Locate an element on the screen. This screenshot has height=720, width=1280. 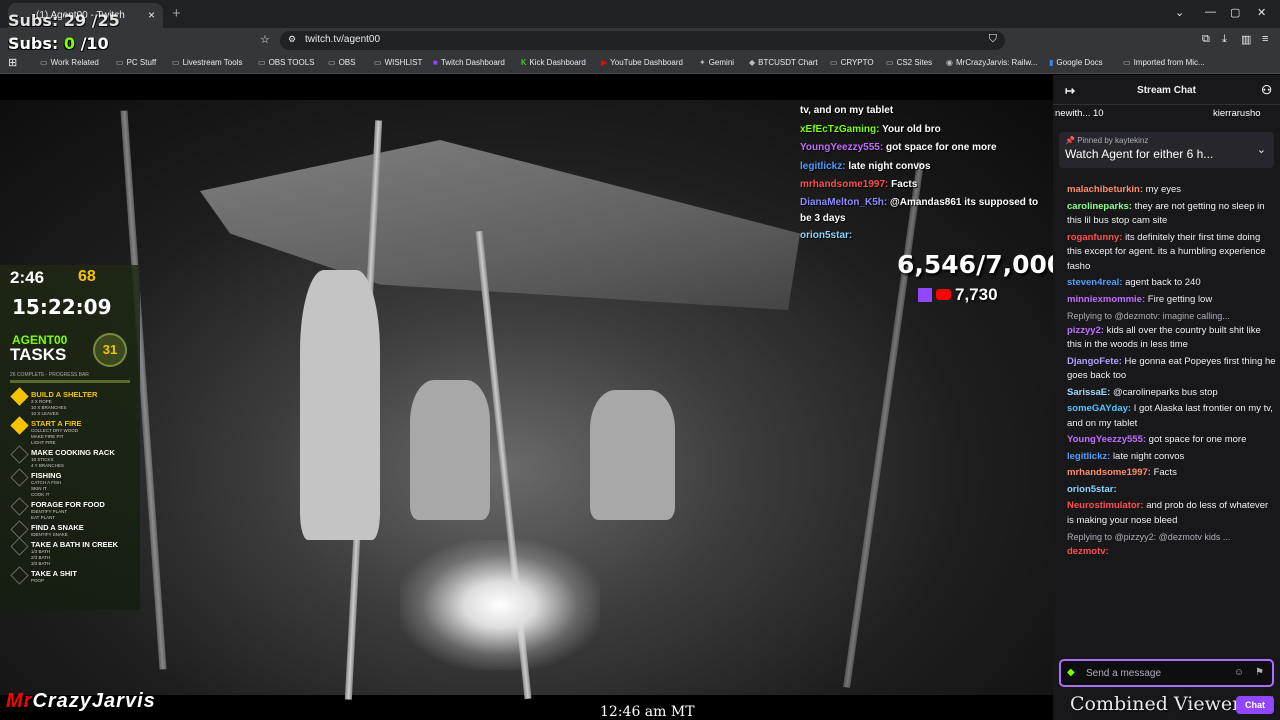
task-title: START A FIRE is located at coordinates (56, 423).